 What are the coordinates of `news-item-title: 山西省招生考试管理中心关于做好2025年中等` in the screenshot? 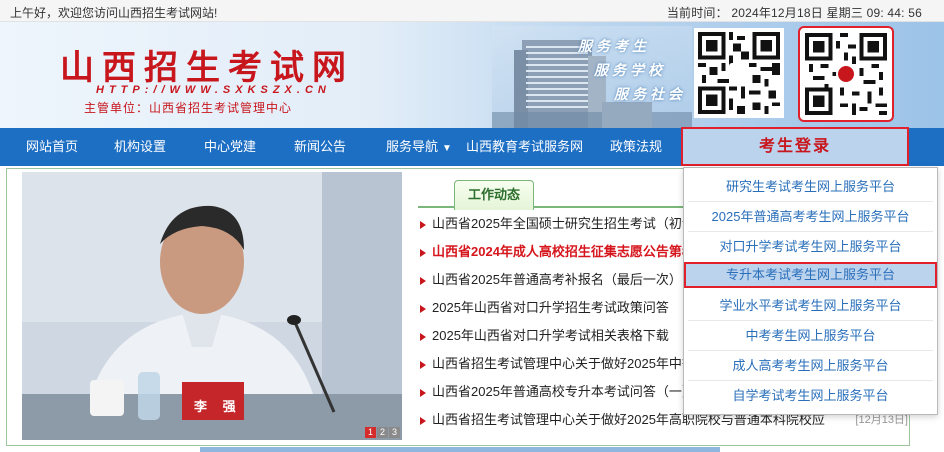 It's located at (563, 364).